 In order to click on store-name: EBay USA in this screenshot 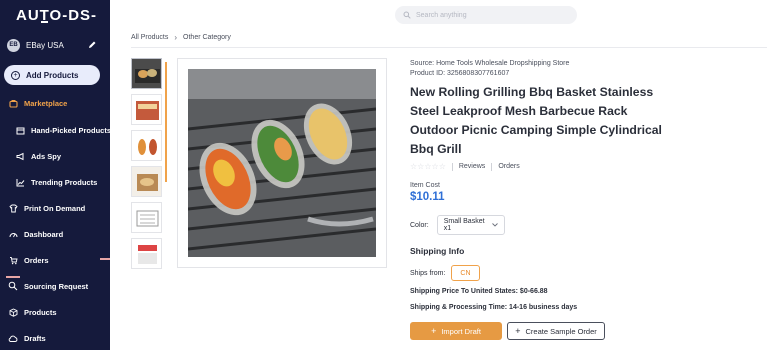, I will do `click(45, 45)`.